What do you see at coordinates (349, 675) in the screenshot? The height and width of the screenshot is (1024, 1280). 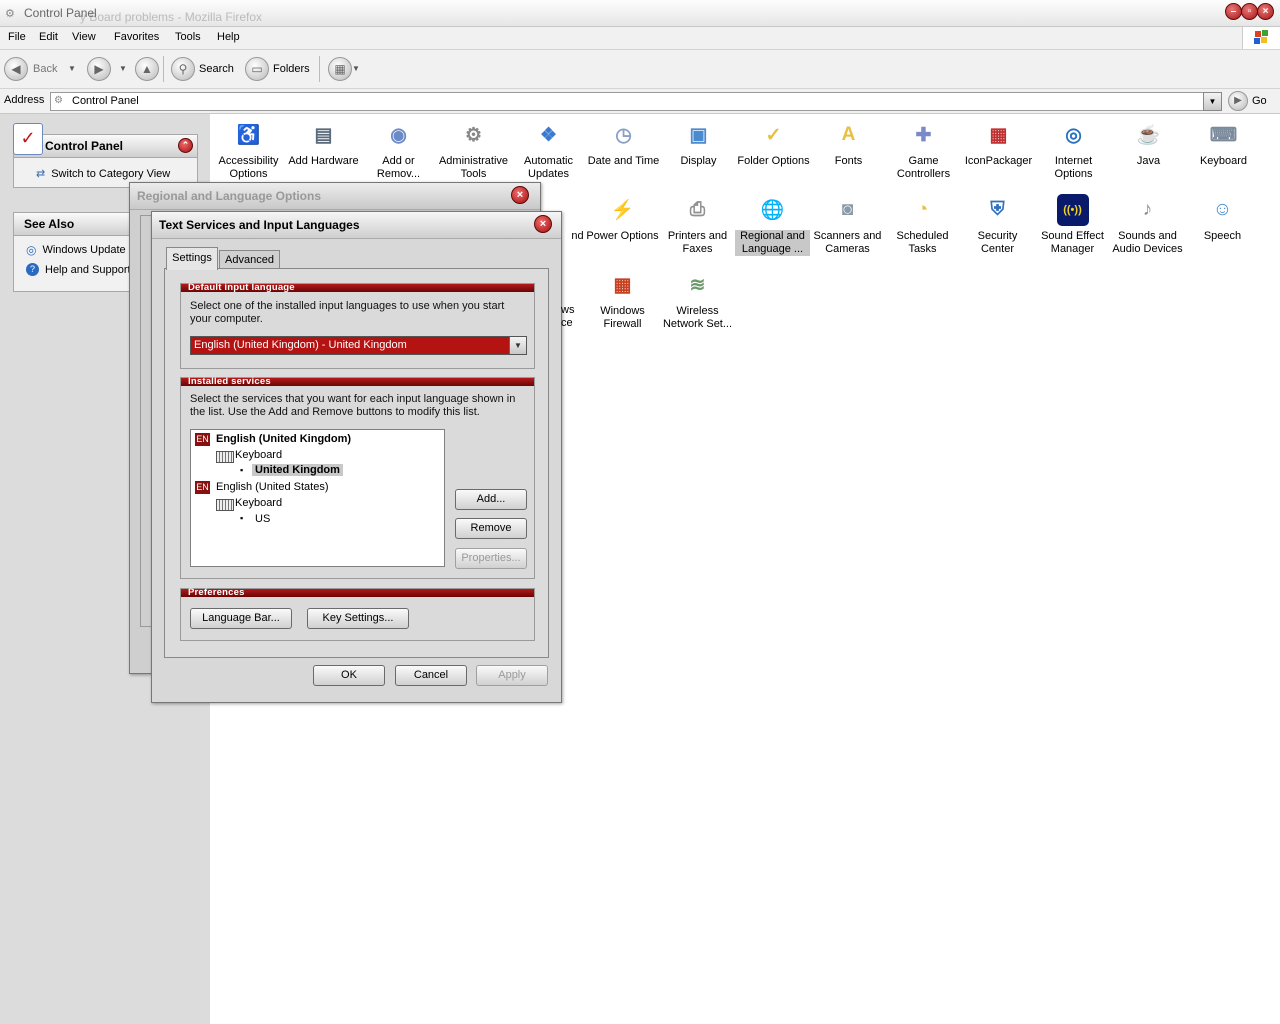 I see `ok-button: OK` at bounding box center [349, 675].